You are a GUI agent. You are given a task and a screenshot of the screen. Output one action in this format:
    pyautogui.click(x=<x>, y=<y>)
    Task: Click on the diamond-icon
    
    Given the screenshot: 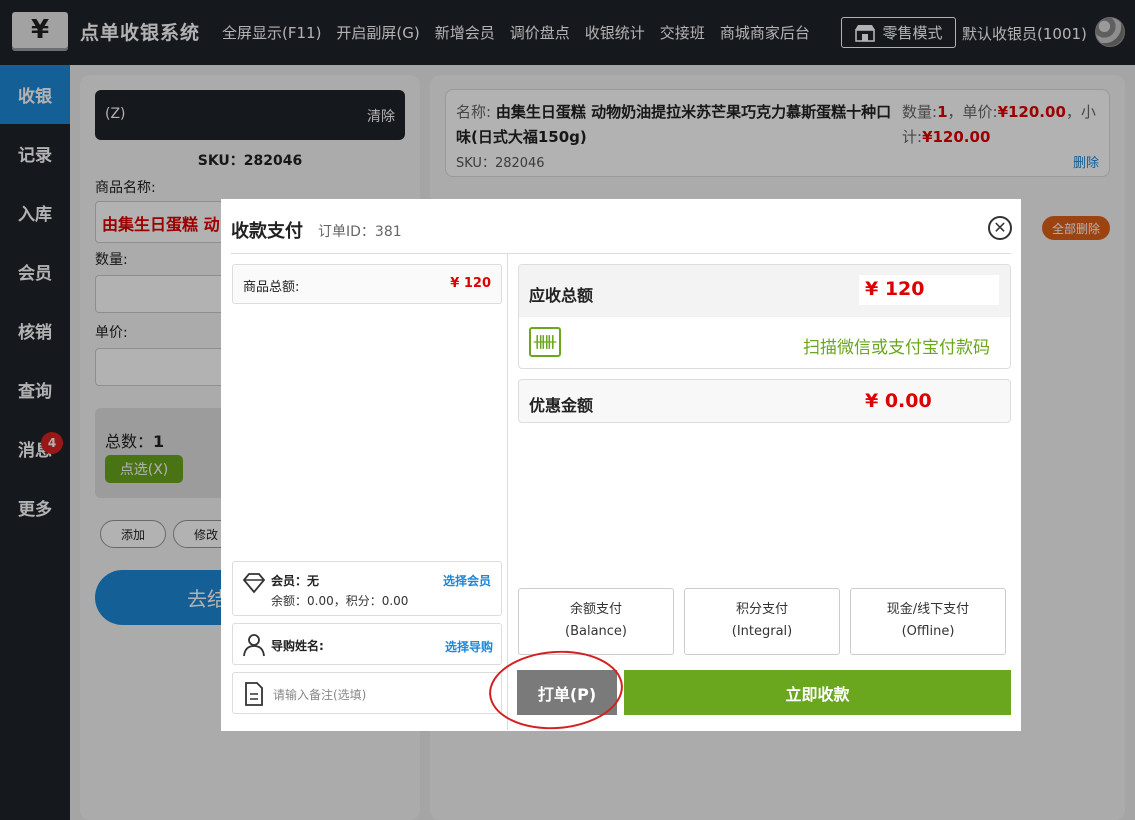 What is the action you would take?
    pyautogui.click(x=254, y=583)
    